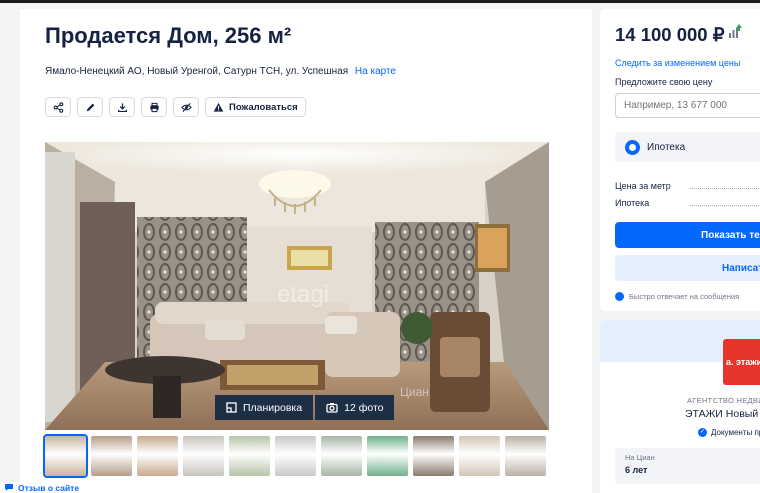  What do you see at coordinates (643, 186) in the screenshot?
I see `price-per-meter-label: Цена за метр` at bounding box center [643, 186].